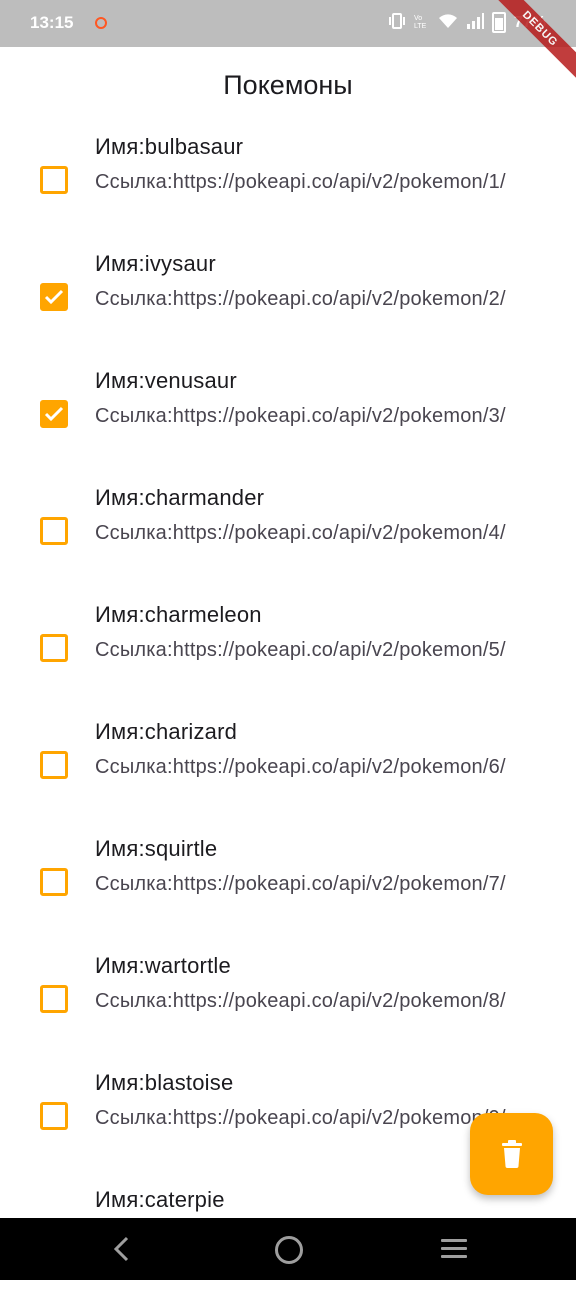 This screenshot has height=1290, width=576. Describe the element at coordinates (160, 1199) in the screenshot. I see `pokemon-name: Имя:caterpie` at that location.